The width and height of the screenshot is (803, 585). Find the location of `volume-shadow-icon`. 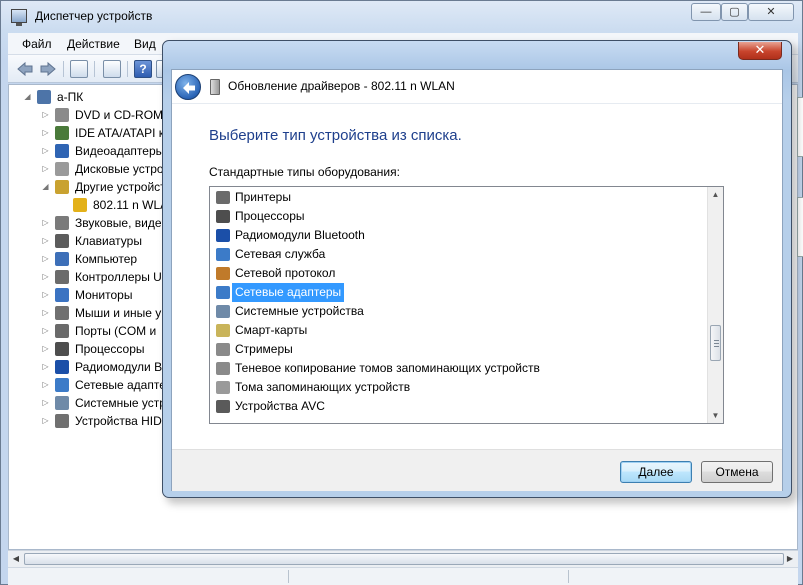

volume-shadow-icon is located at coordinates (223, 368).